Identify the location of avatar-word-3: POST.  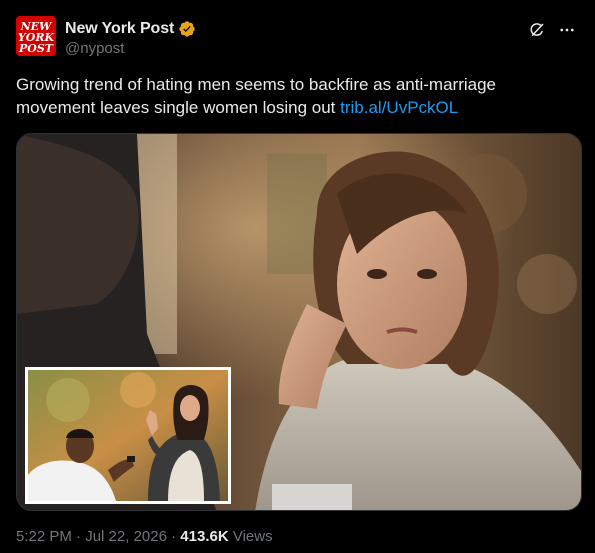
(36, 48).